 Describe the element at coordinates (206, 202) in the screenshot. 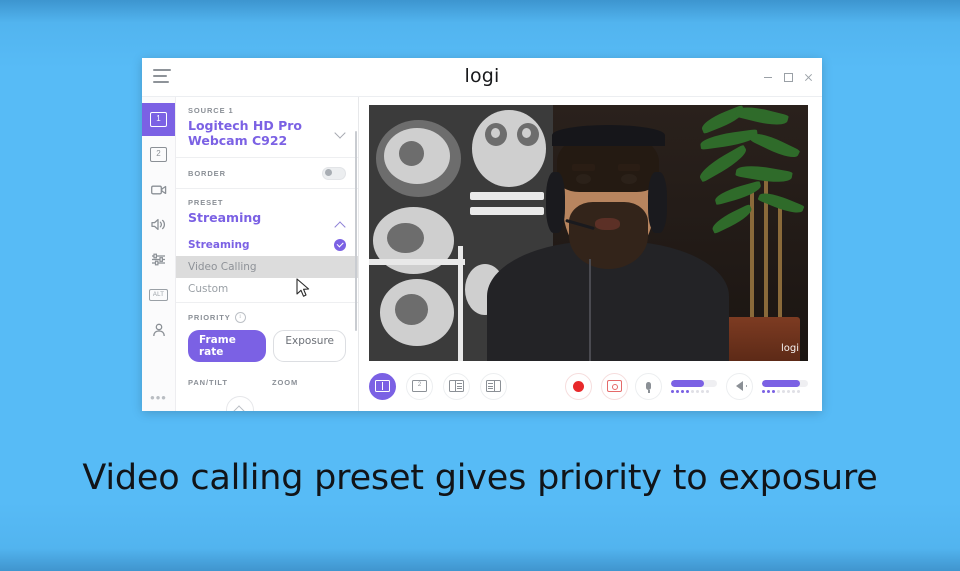

I see `preset-label: PRESET` at that location.